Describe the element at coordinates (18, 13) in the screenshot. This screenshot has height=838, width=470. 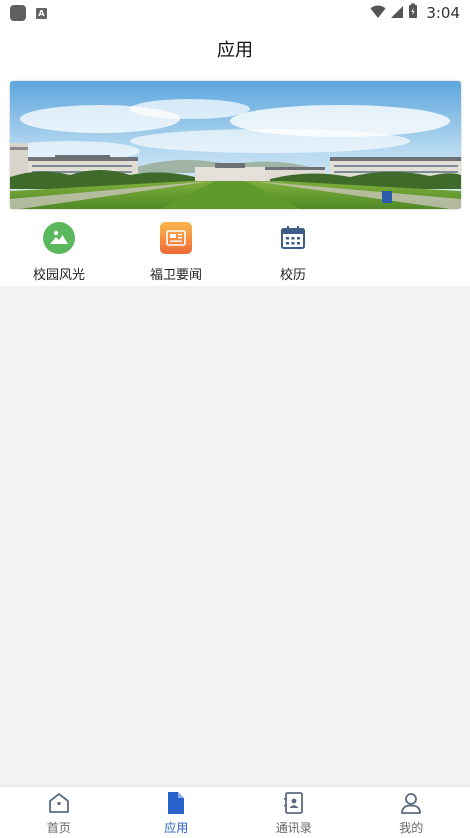
I see `app-notification-icon` at that location.